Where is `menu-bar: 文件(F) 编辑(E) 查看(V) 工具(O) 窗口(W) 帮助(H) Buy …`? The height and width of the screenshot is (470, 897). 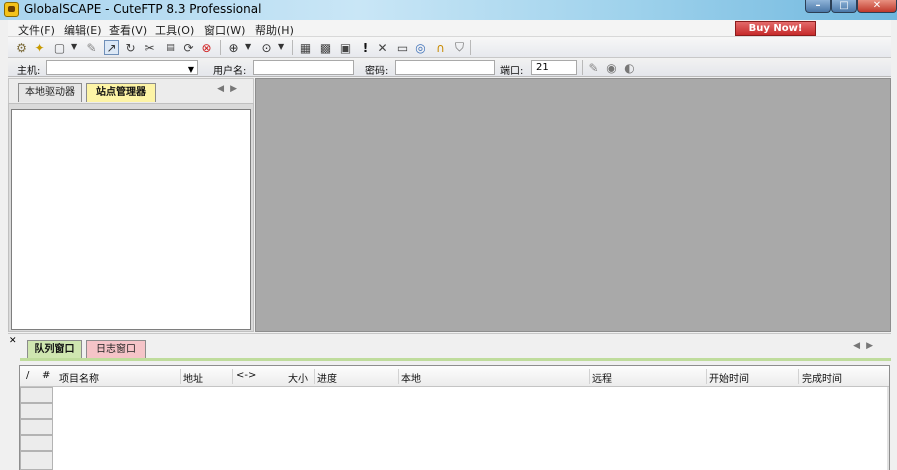
menu-bar: 文件(F) 编辑(E) 查看(V) 工具(O) 窗口(W) 帮助(H) Buy … is located at coordinates (449, 28).